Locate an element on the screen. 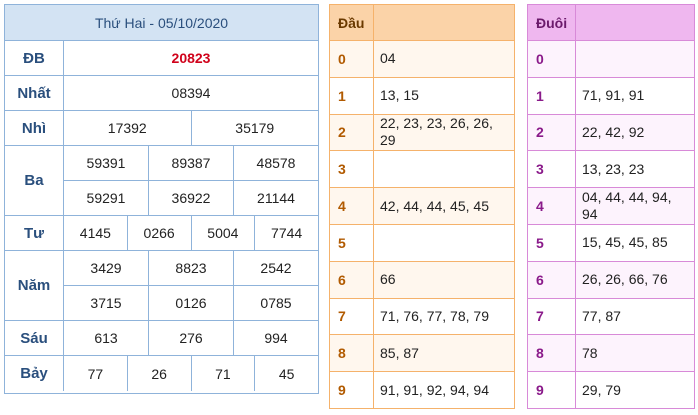 This screenshot has width=698, height=415. prize-values: 77 26 71 45 is located at coordinates (191, 373).